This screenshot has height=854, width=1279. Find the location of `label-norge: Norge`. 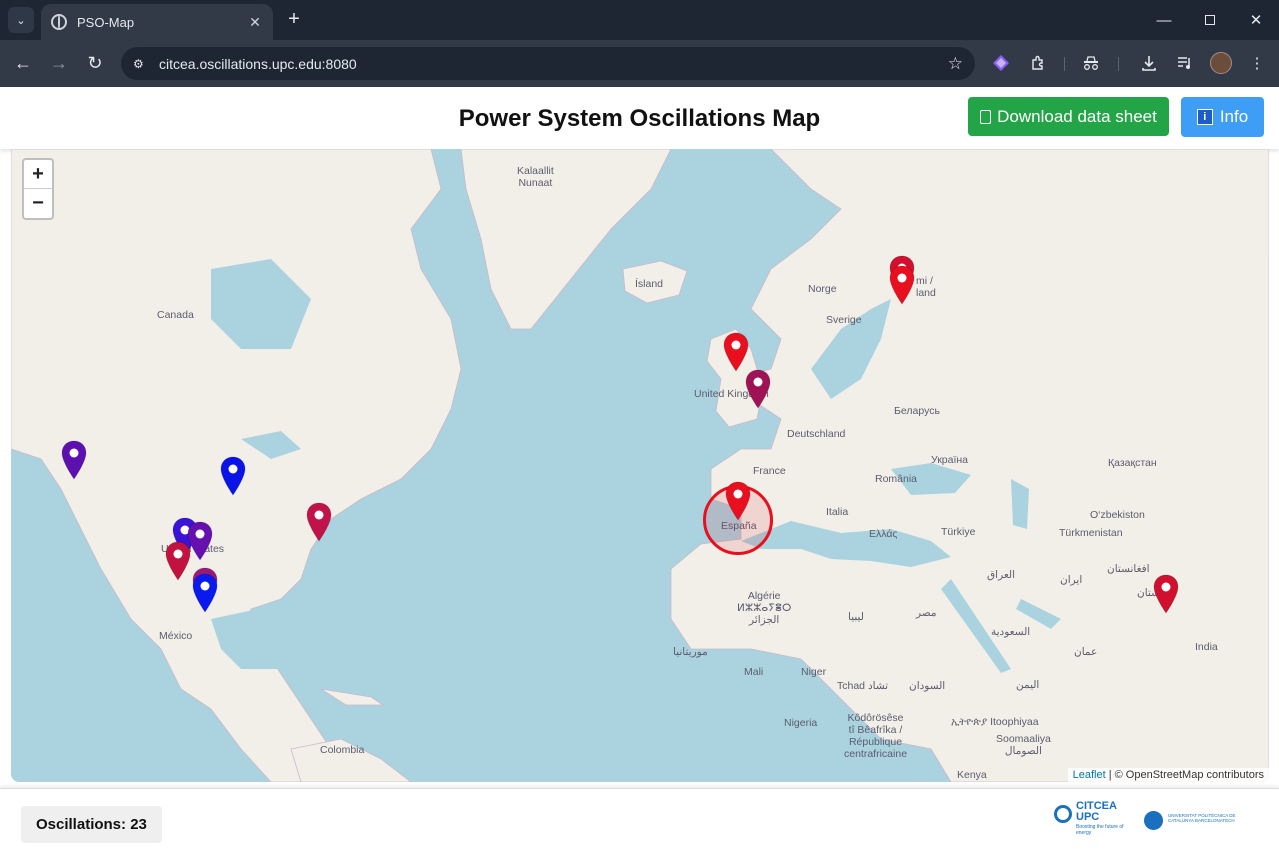

label-norge: Norge is located at coordinates (822, 289).